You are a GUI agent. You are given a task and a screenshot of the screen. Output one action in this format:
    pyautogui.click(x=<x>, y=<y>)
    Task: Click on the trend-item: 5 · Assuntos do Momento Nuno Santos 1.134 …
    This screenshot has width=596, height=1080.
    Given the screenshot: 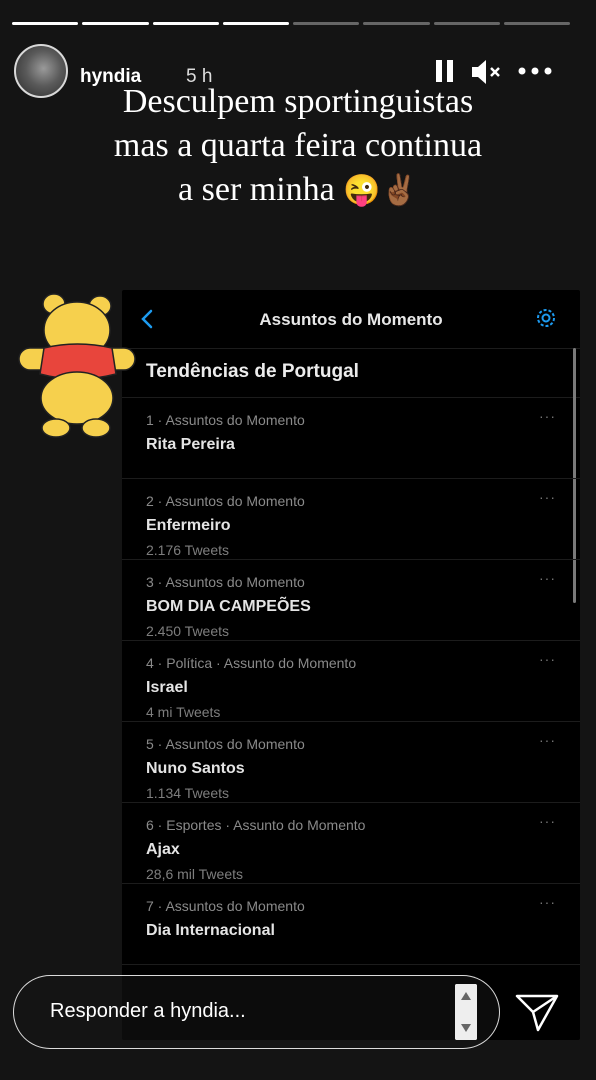 What is the action you would take?
    pyautogui.click(x=351, y=762)
    